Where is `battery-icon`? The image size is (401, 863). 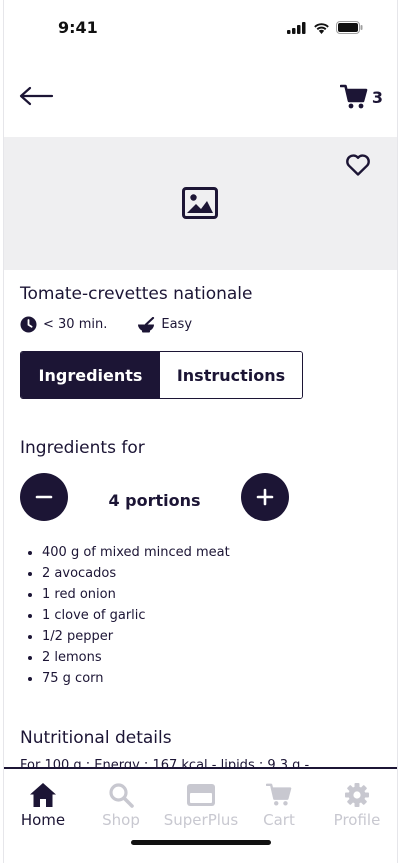 battery-icon is located at coordinates (349, 27).